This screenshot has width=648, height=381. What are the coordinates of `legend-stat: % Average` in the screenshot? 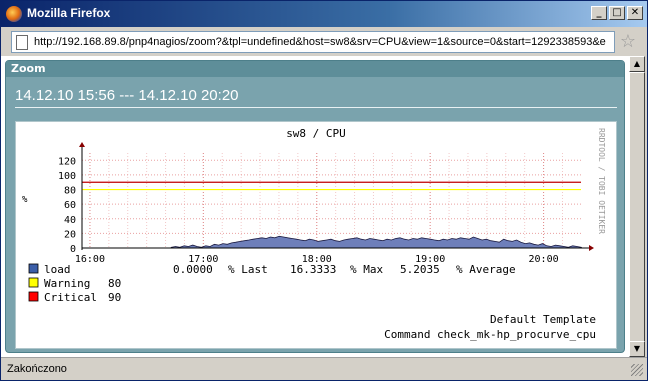 It's located at (486, 269).